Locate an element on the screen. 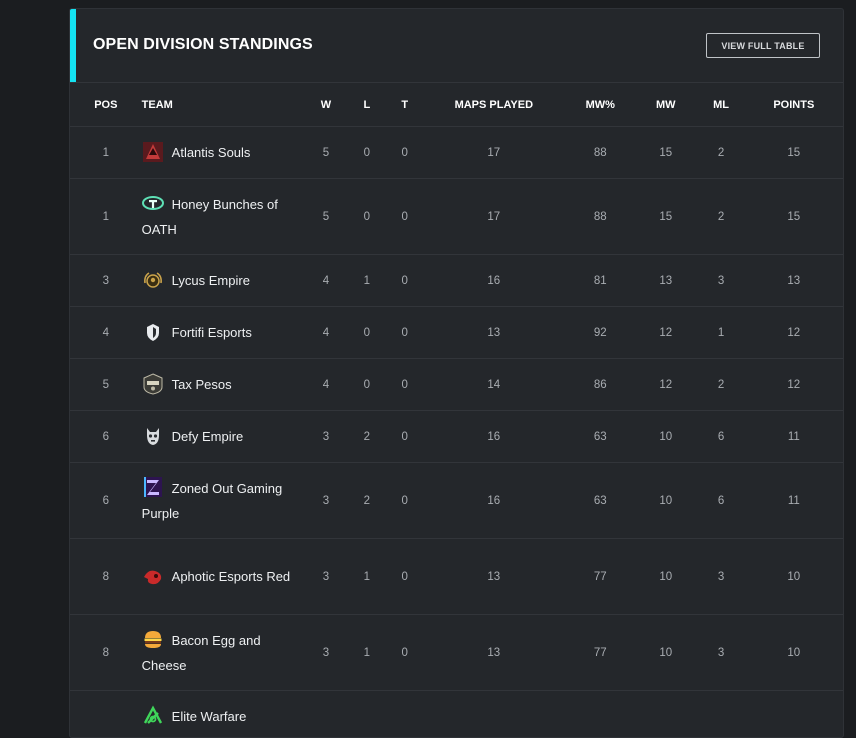  table-row: Elite Warfare is located at coordinates (456, 714).